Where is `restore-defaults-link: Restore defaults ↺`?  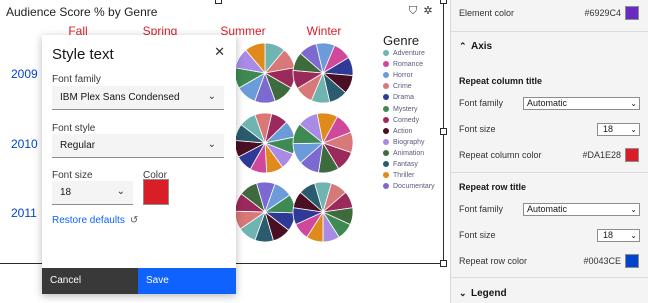 restore-defaults-link: Restore defaults ↺ is located at coordinates (95, 220).